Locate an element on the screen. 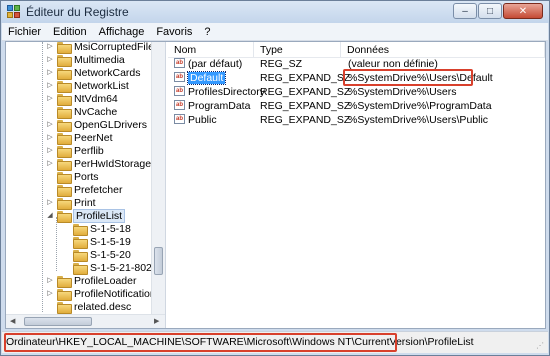  tree-item-label: ProfileLoader is located at coordinates (105, 280).